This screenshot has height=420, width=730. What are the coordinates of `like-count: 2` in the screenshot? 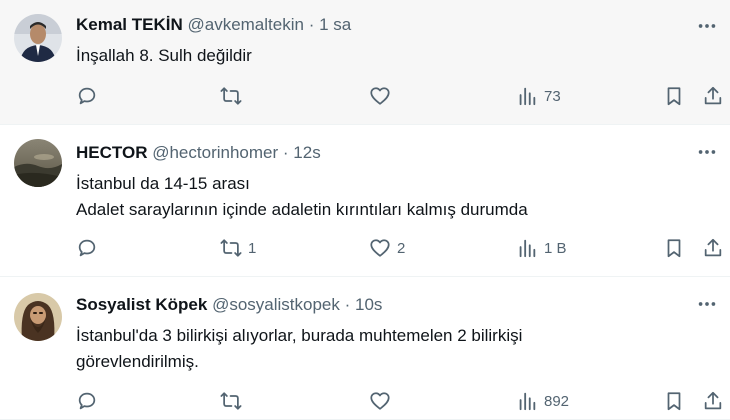 It's located at (401, 248).